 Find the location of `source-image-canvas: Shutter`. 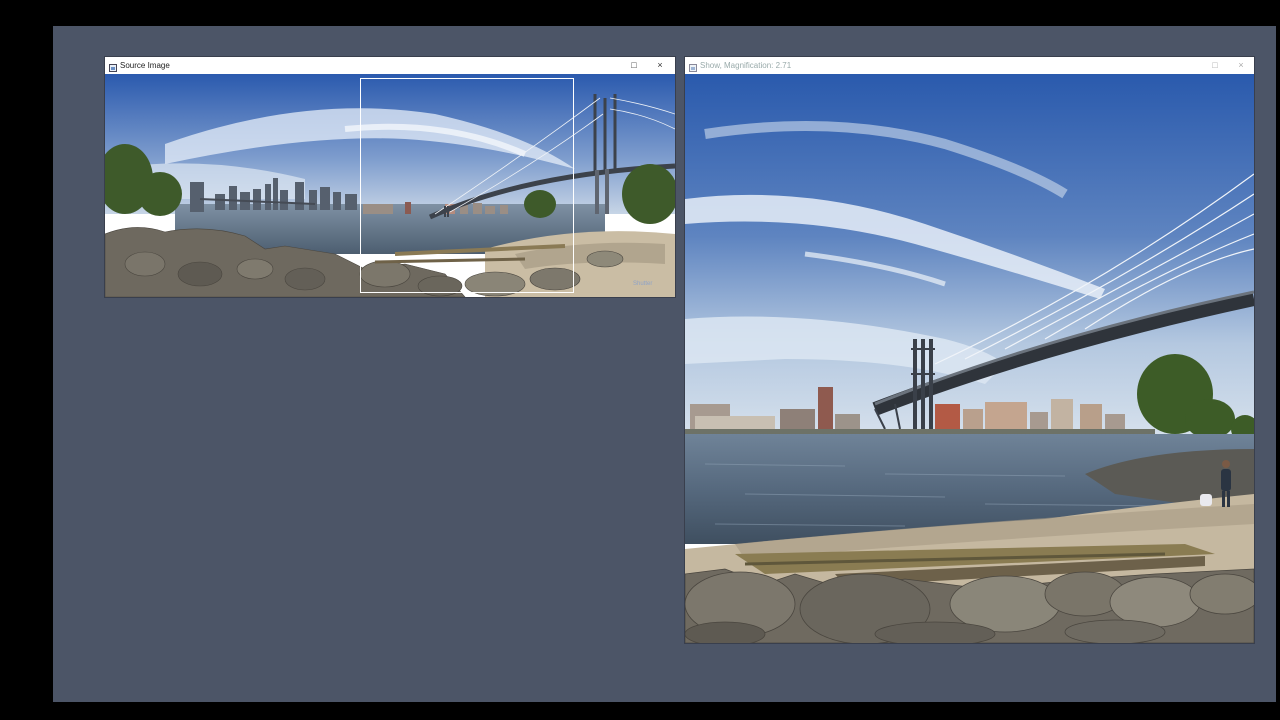

source-image-canvas: Shutter is located at coordinates (390, 185).